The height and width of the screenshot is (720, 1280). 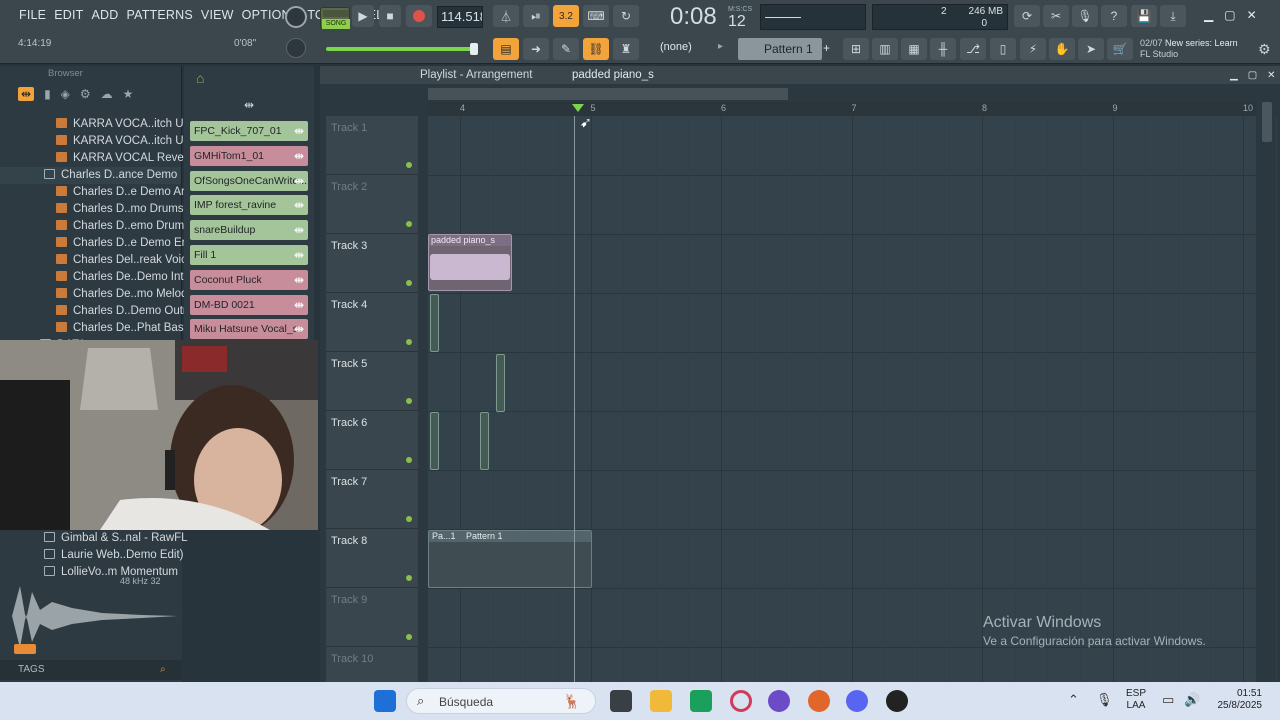 I want to click on language-indicator: ESP LAA, so click(x=1136, y=700).